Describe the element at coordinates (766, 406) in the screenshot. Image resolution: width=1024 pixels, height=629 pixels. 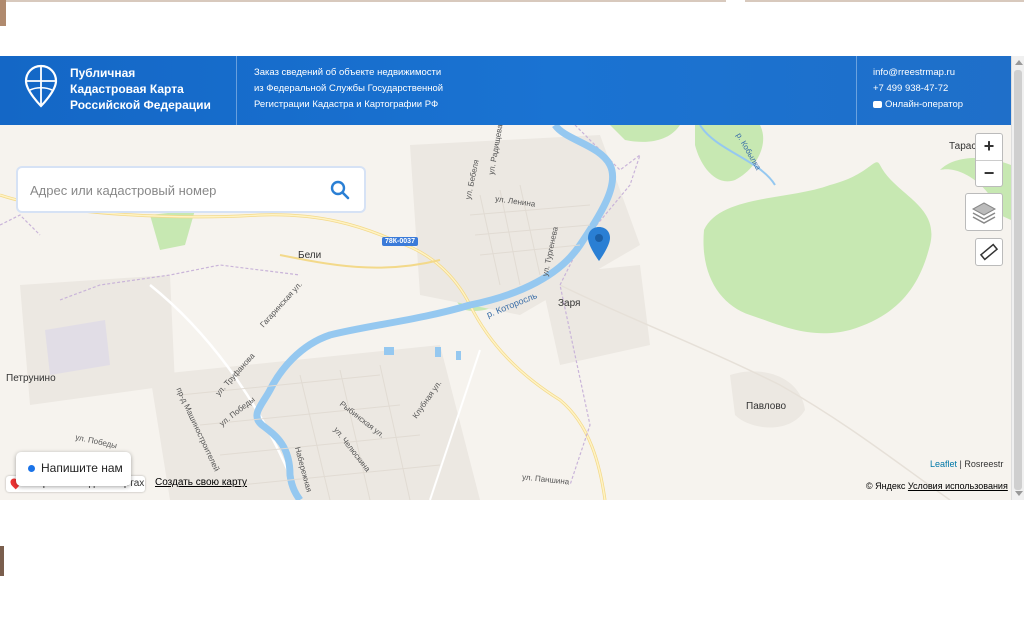
I see `map-label-pavlovo: Павлово` at that location.